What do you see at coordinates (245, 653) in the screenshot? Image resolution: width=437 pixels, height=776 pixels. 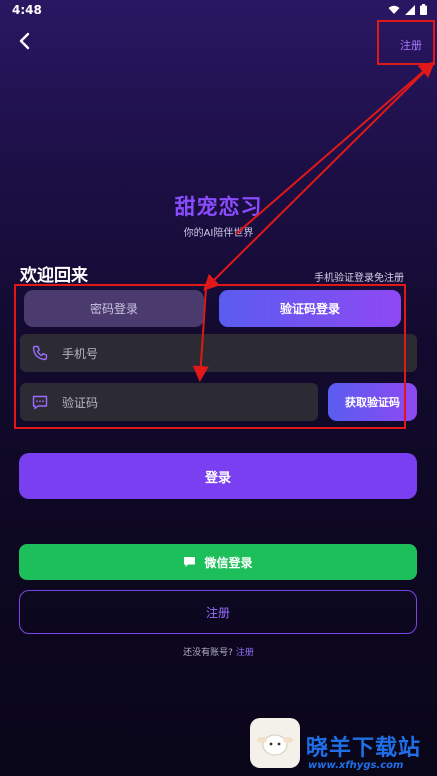 I see `no-account-register-link: 注册` at bounding box center [245, 653].